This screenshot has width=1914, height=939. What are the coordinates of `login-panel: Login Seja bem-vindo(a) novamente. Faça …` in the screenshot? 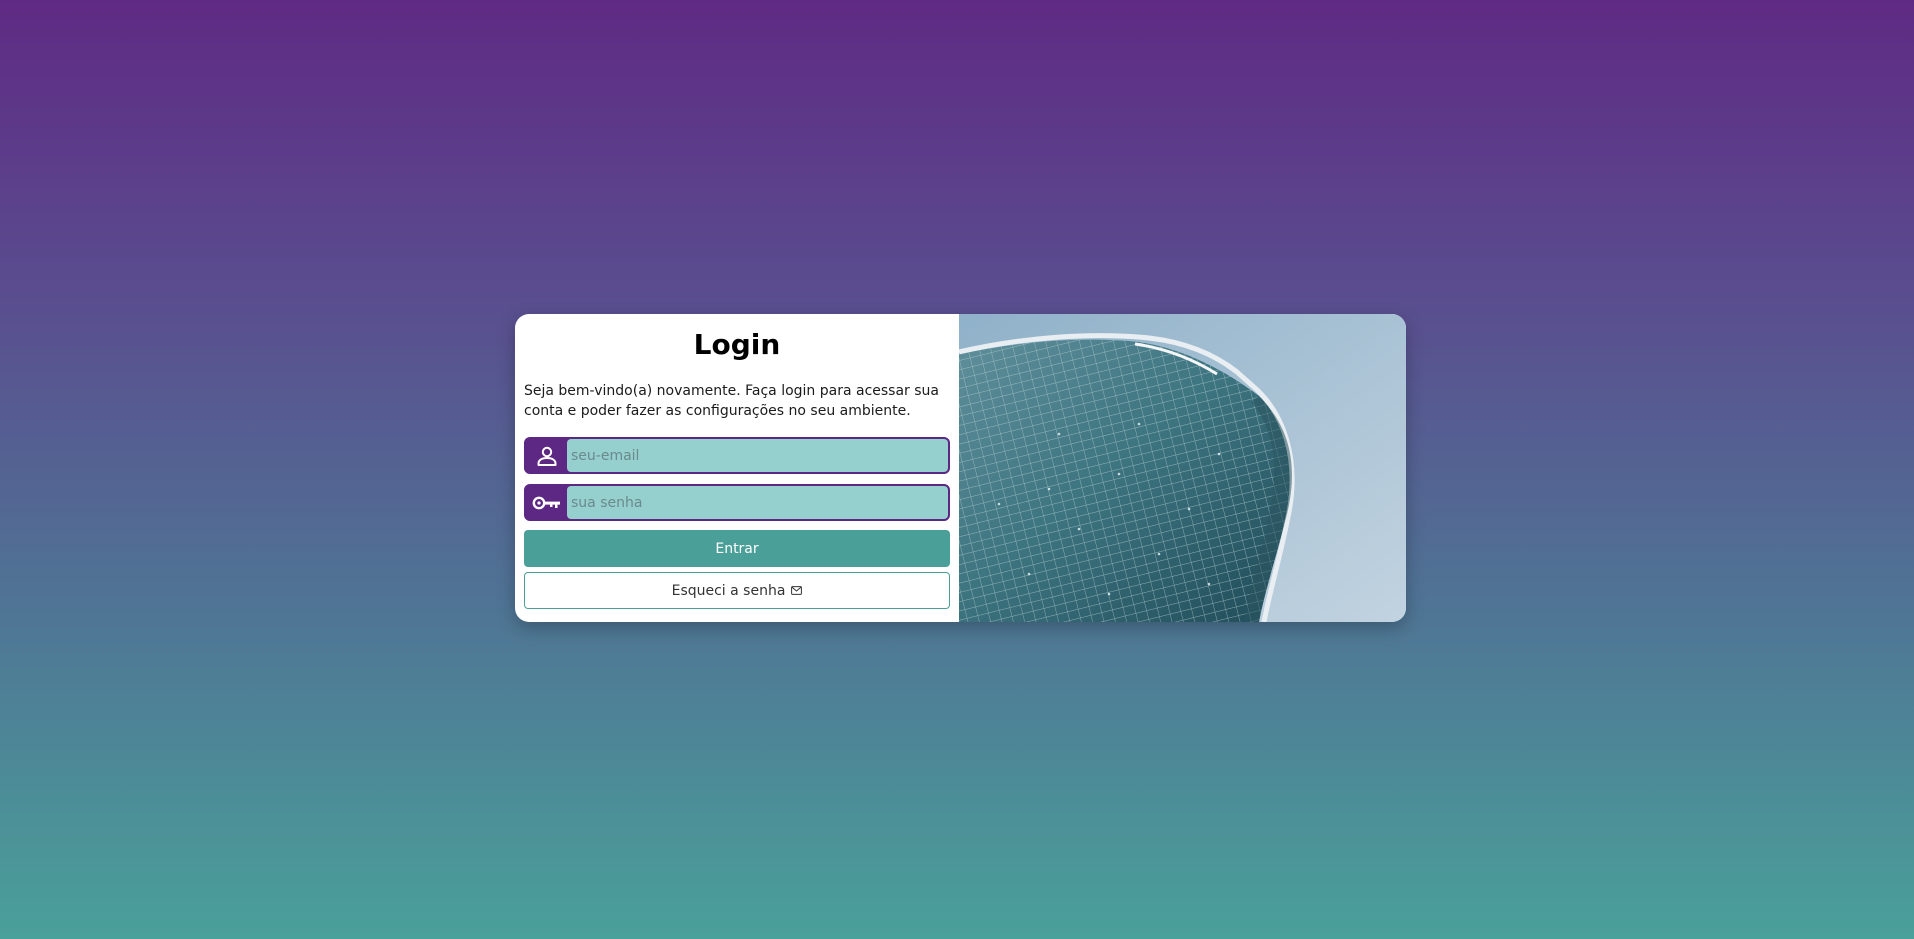 It's located at (737, 468).